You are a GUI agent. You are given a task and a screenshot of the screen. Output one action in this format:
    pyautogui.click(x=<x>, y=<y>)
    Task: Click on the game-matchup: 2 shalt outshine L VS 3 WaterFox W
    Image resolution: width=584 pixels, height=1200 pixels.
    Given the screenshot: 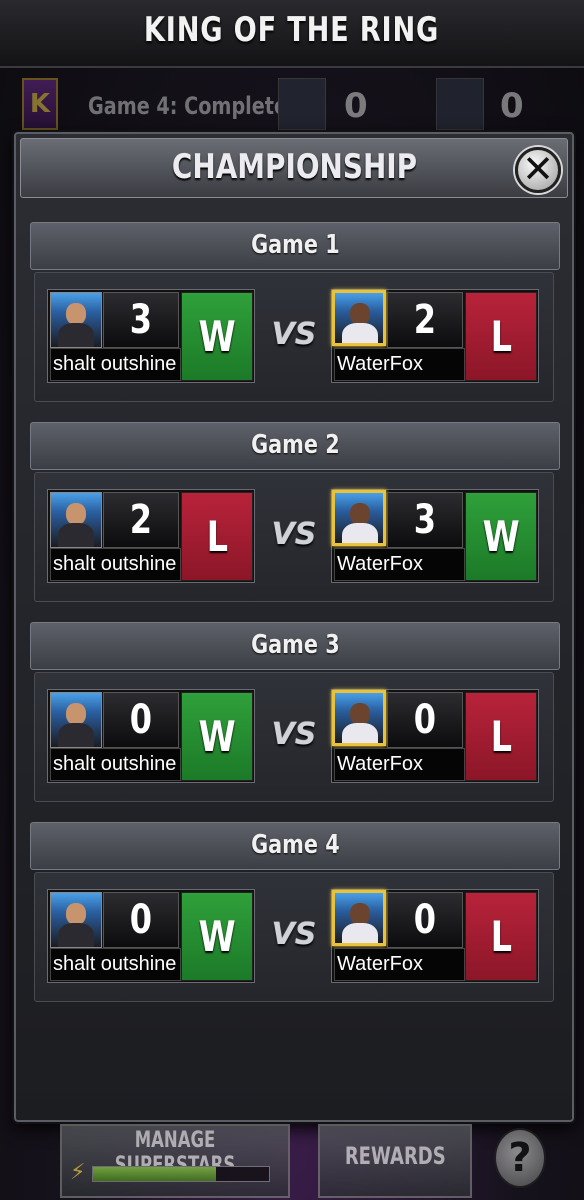 What is the action you would take?
    pyautogui.click(x=294, y=537)
    